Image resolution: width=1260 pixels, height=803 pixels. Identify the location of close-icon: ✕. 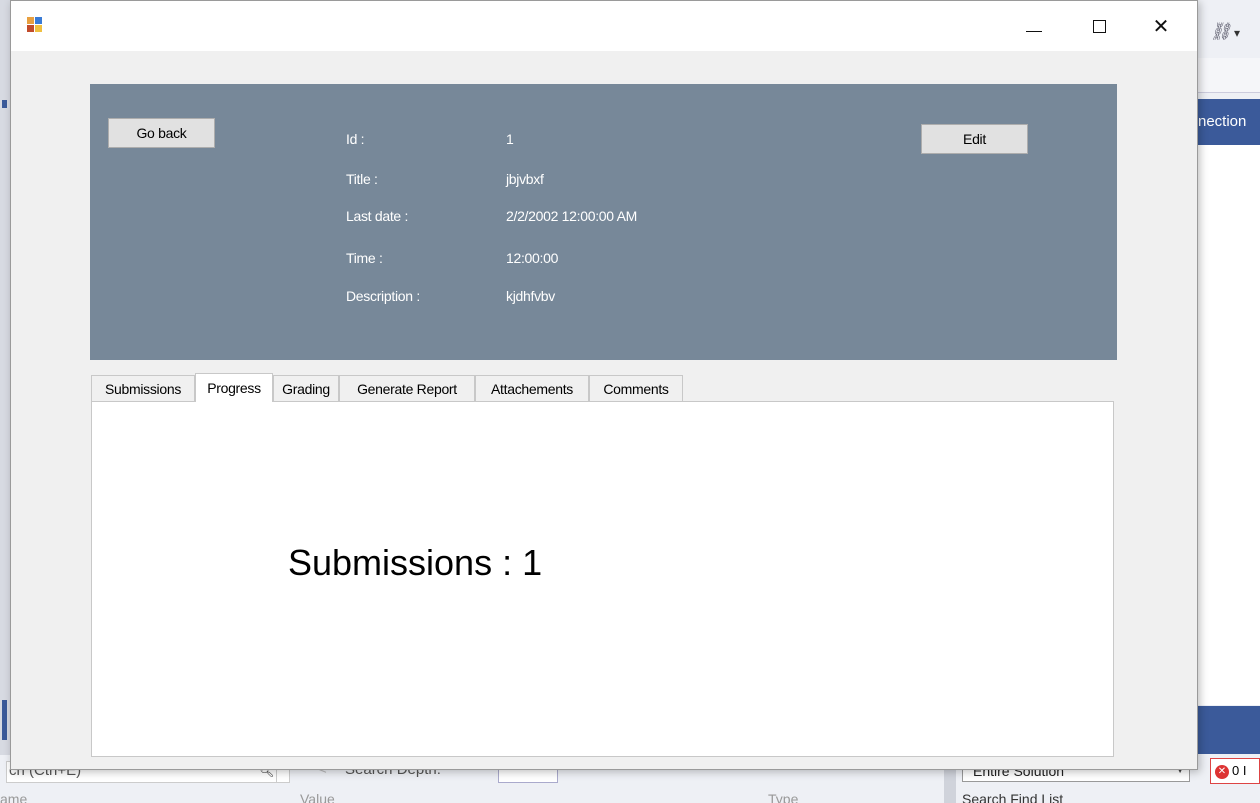
(1161, 26).